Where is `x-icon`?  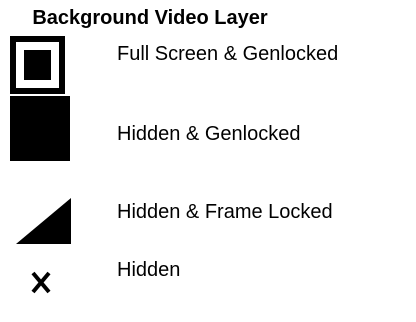
x-icon is located at coordinates (41, 282).